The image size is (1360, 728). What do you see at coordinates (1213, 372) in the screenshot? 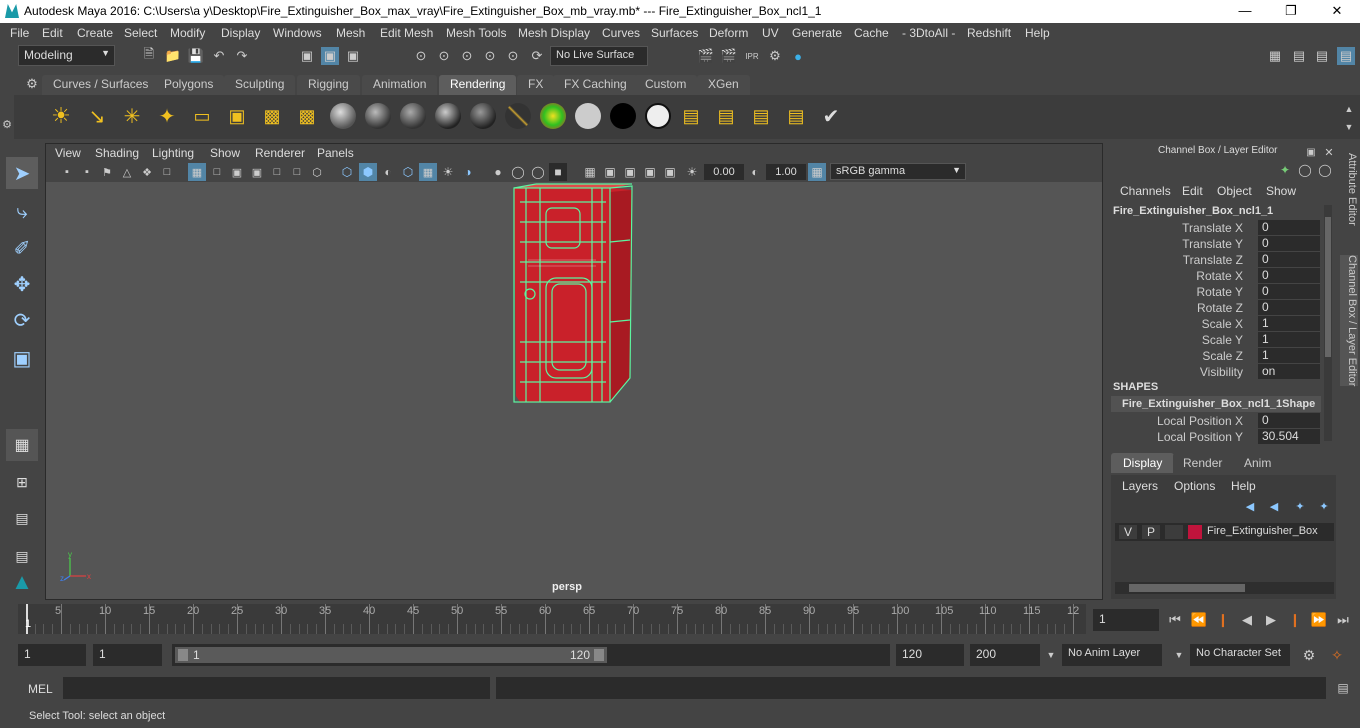
I see `channel-row: Visibility on` at bounding box center [1213, 372].